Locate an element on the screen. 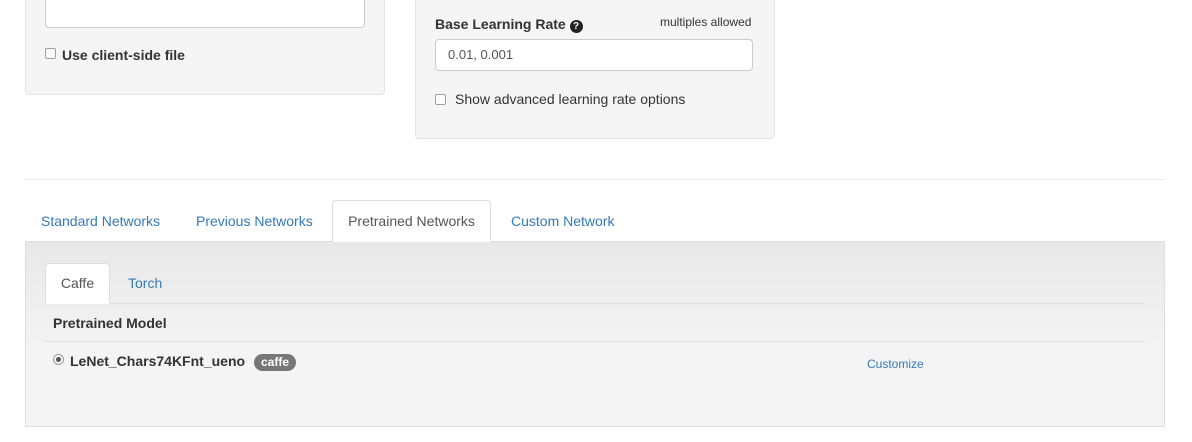  question-circle-icon: ? is located at coordinates (576, 26).